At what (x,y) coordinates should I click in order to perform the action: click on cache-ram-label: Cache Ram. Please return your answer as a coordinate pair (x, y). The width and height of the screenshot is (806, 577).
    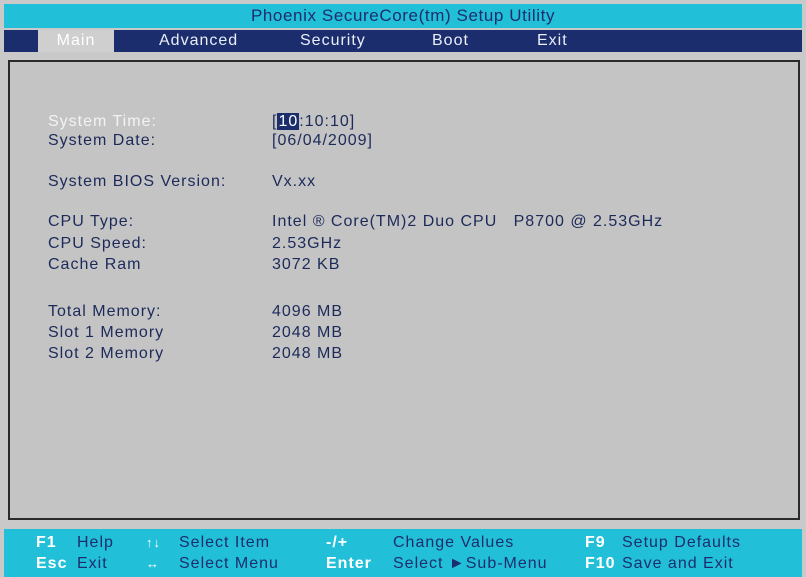
    Looking at the image, I should click on (95, 264).